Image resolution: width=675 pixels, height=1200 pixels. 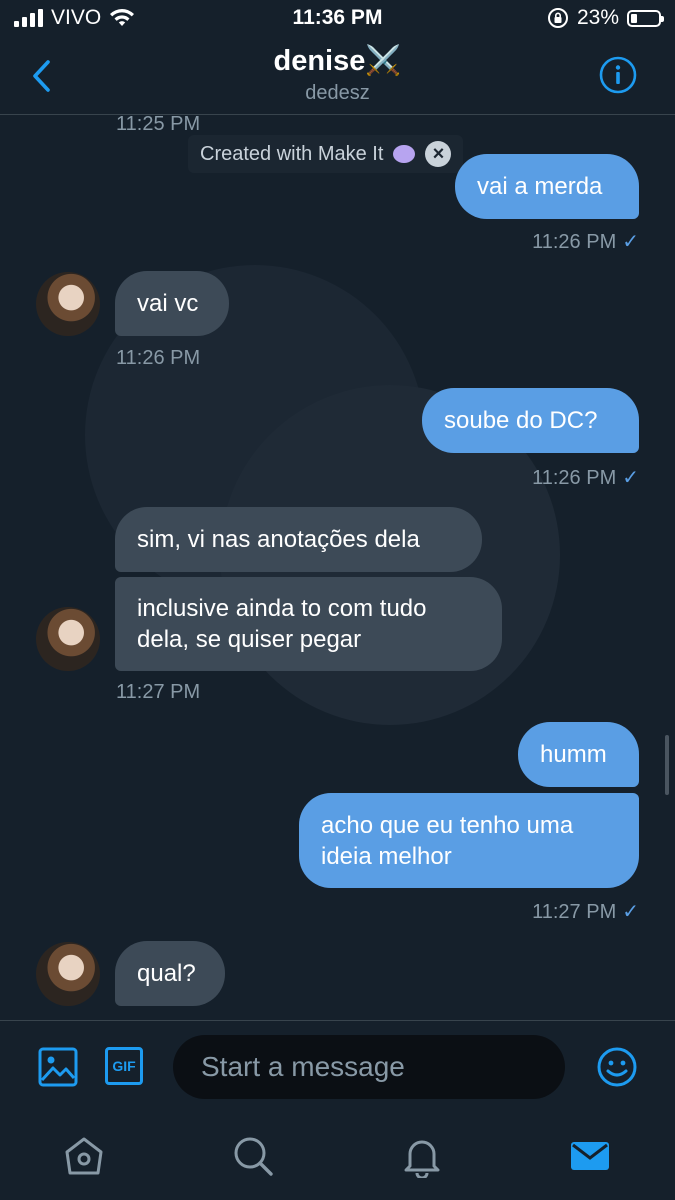 What do you see at coordinates (597, 17) in the screenshot?
I see `battery-percent: 23%` at bounding box center [597, 17].